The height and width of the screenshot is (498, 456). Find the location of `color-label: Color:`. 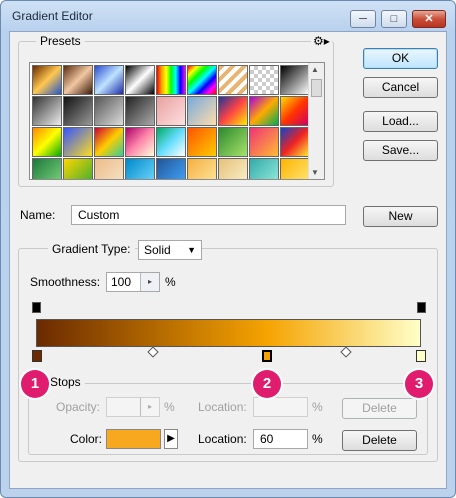

color-label: Color: is located at coordinates (86, 439).